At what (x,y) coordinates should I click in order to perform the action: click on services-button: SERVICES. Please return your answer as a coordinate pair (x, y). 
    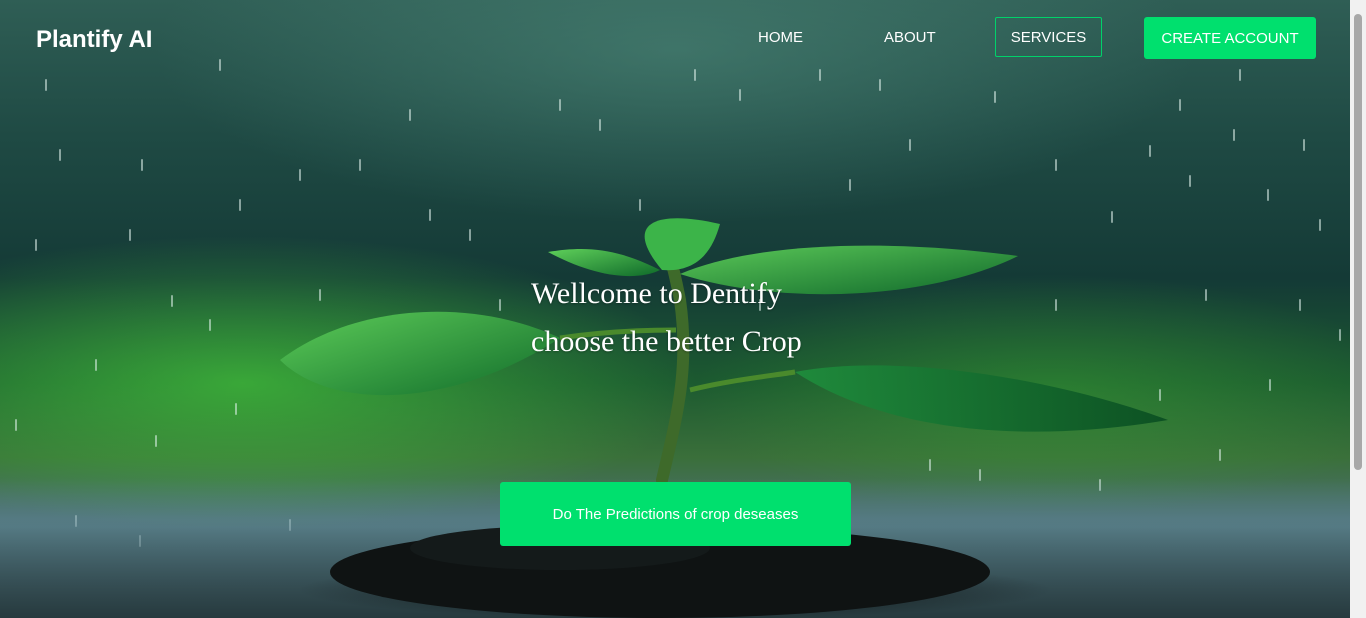
    Looking at the image, I should click on (1048, 37).